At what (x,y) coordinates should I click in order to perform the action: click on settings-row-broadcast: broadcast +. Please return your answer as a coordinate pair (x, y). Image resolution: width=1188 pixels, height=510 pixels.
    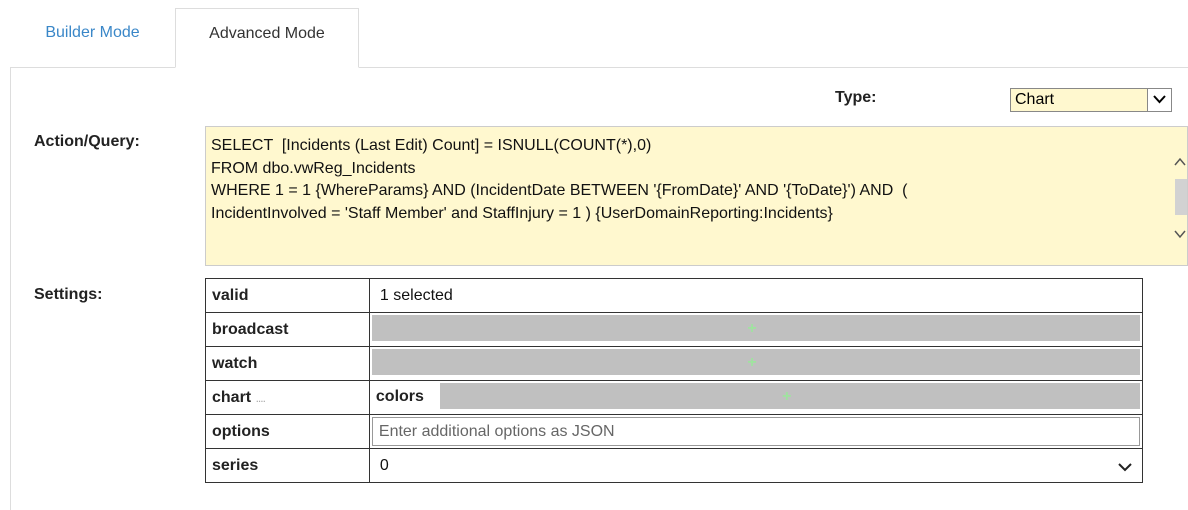
    Looking at the image, I should click on (674, 329).